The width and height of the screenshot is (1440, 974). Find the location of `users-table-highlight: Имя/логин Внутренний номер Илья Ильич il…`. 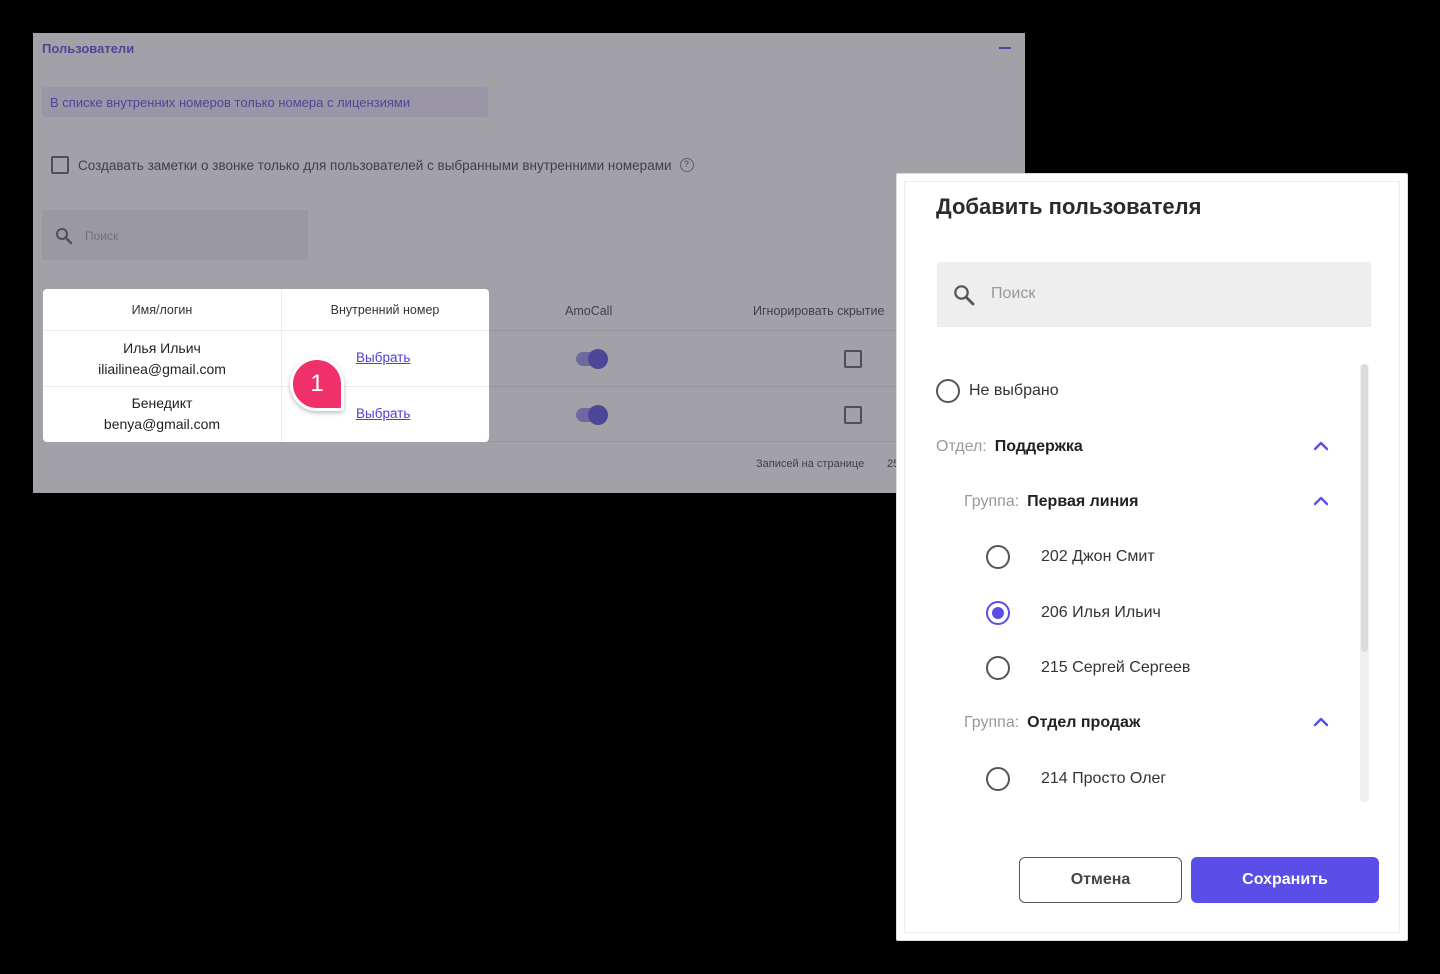

users-table-highlight: Имя/логин Внутренний номер Илья Ильич il… is located at coordinates (266, 365).